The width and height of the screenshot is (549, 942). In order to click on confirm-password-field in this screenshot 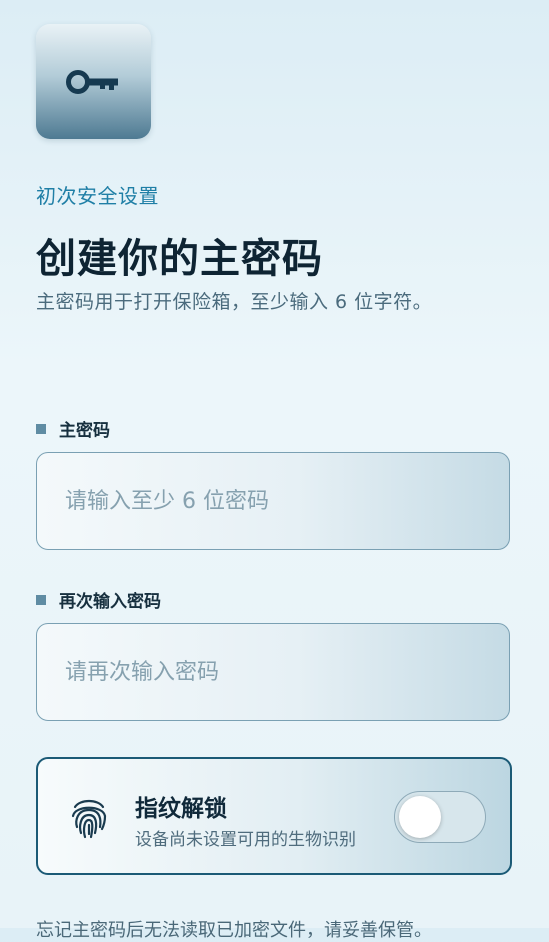, I will do `click(273, 672)`.